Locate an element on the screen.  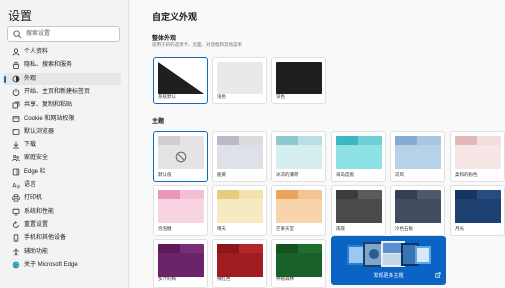
theme-card: 冰凉的薄荷 is located at coordinates (298, 156).